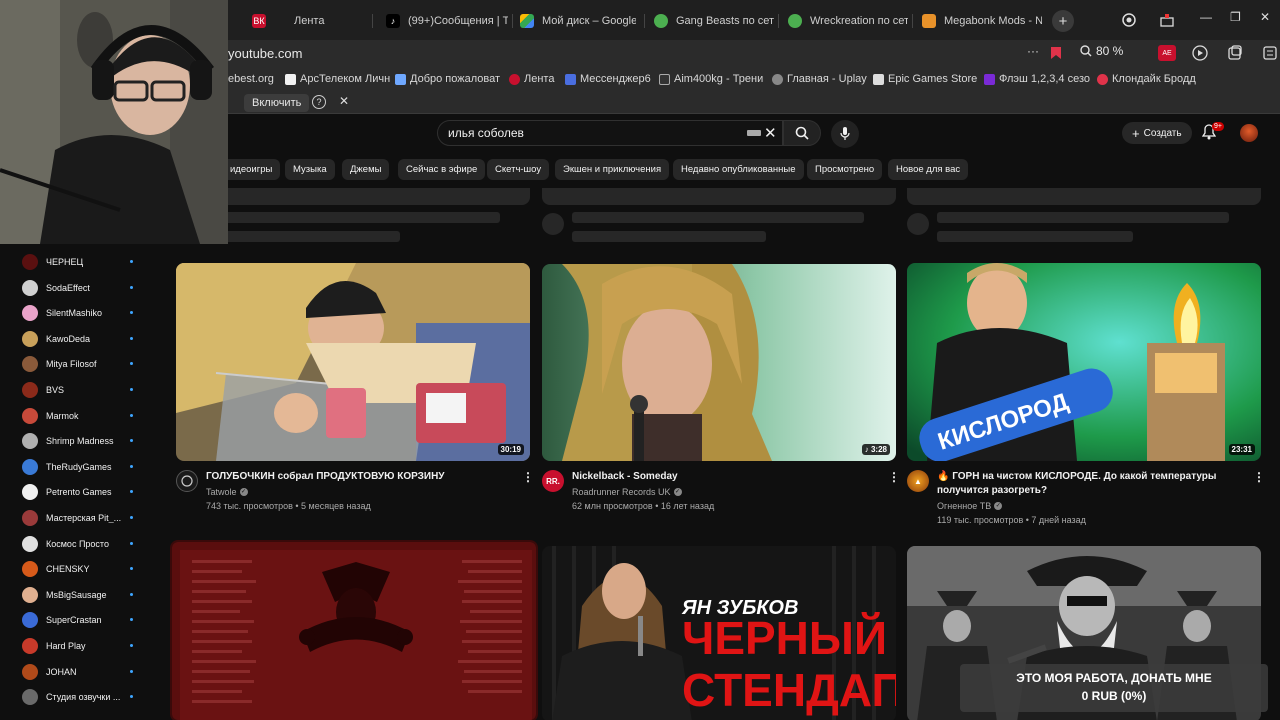  I want to click on sidebar-subscription-item: TheRudyGames, so click(82, 467).